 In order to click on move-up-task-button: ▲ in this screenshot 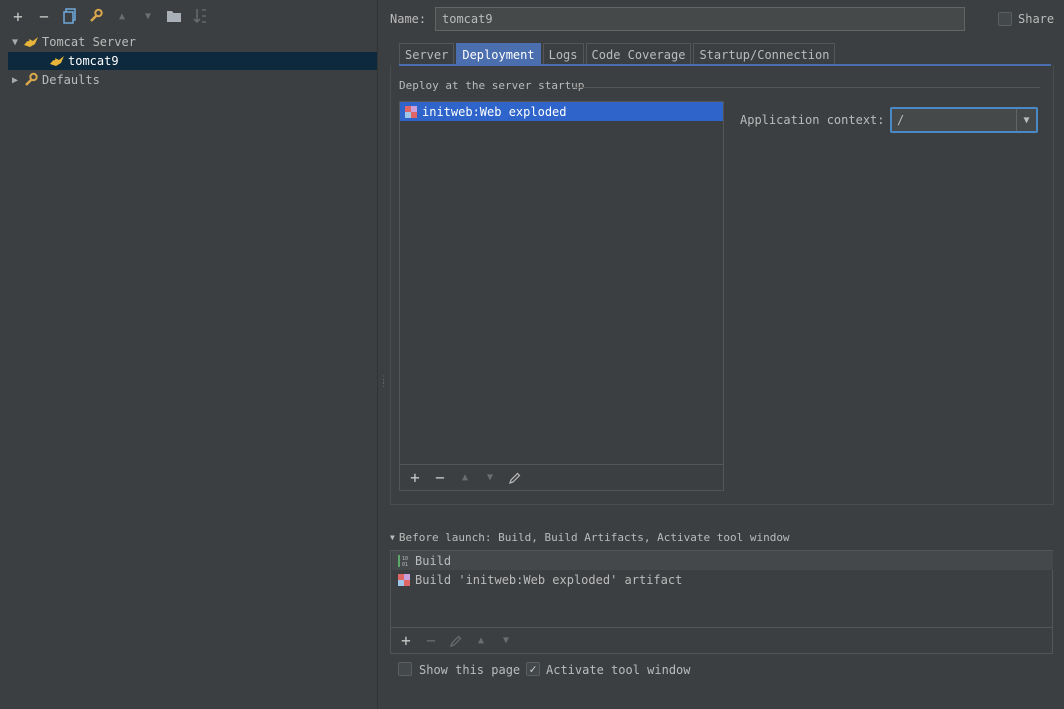, I will do `click(481, 641)`.